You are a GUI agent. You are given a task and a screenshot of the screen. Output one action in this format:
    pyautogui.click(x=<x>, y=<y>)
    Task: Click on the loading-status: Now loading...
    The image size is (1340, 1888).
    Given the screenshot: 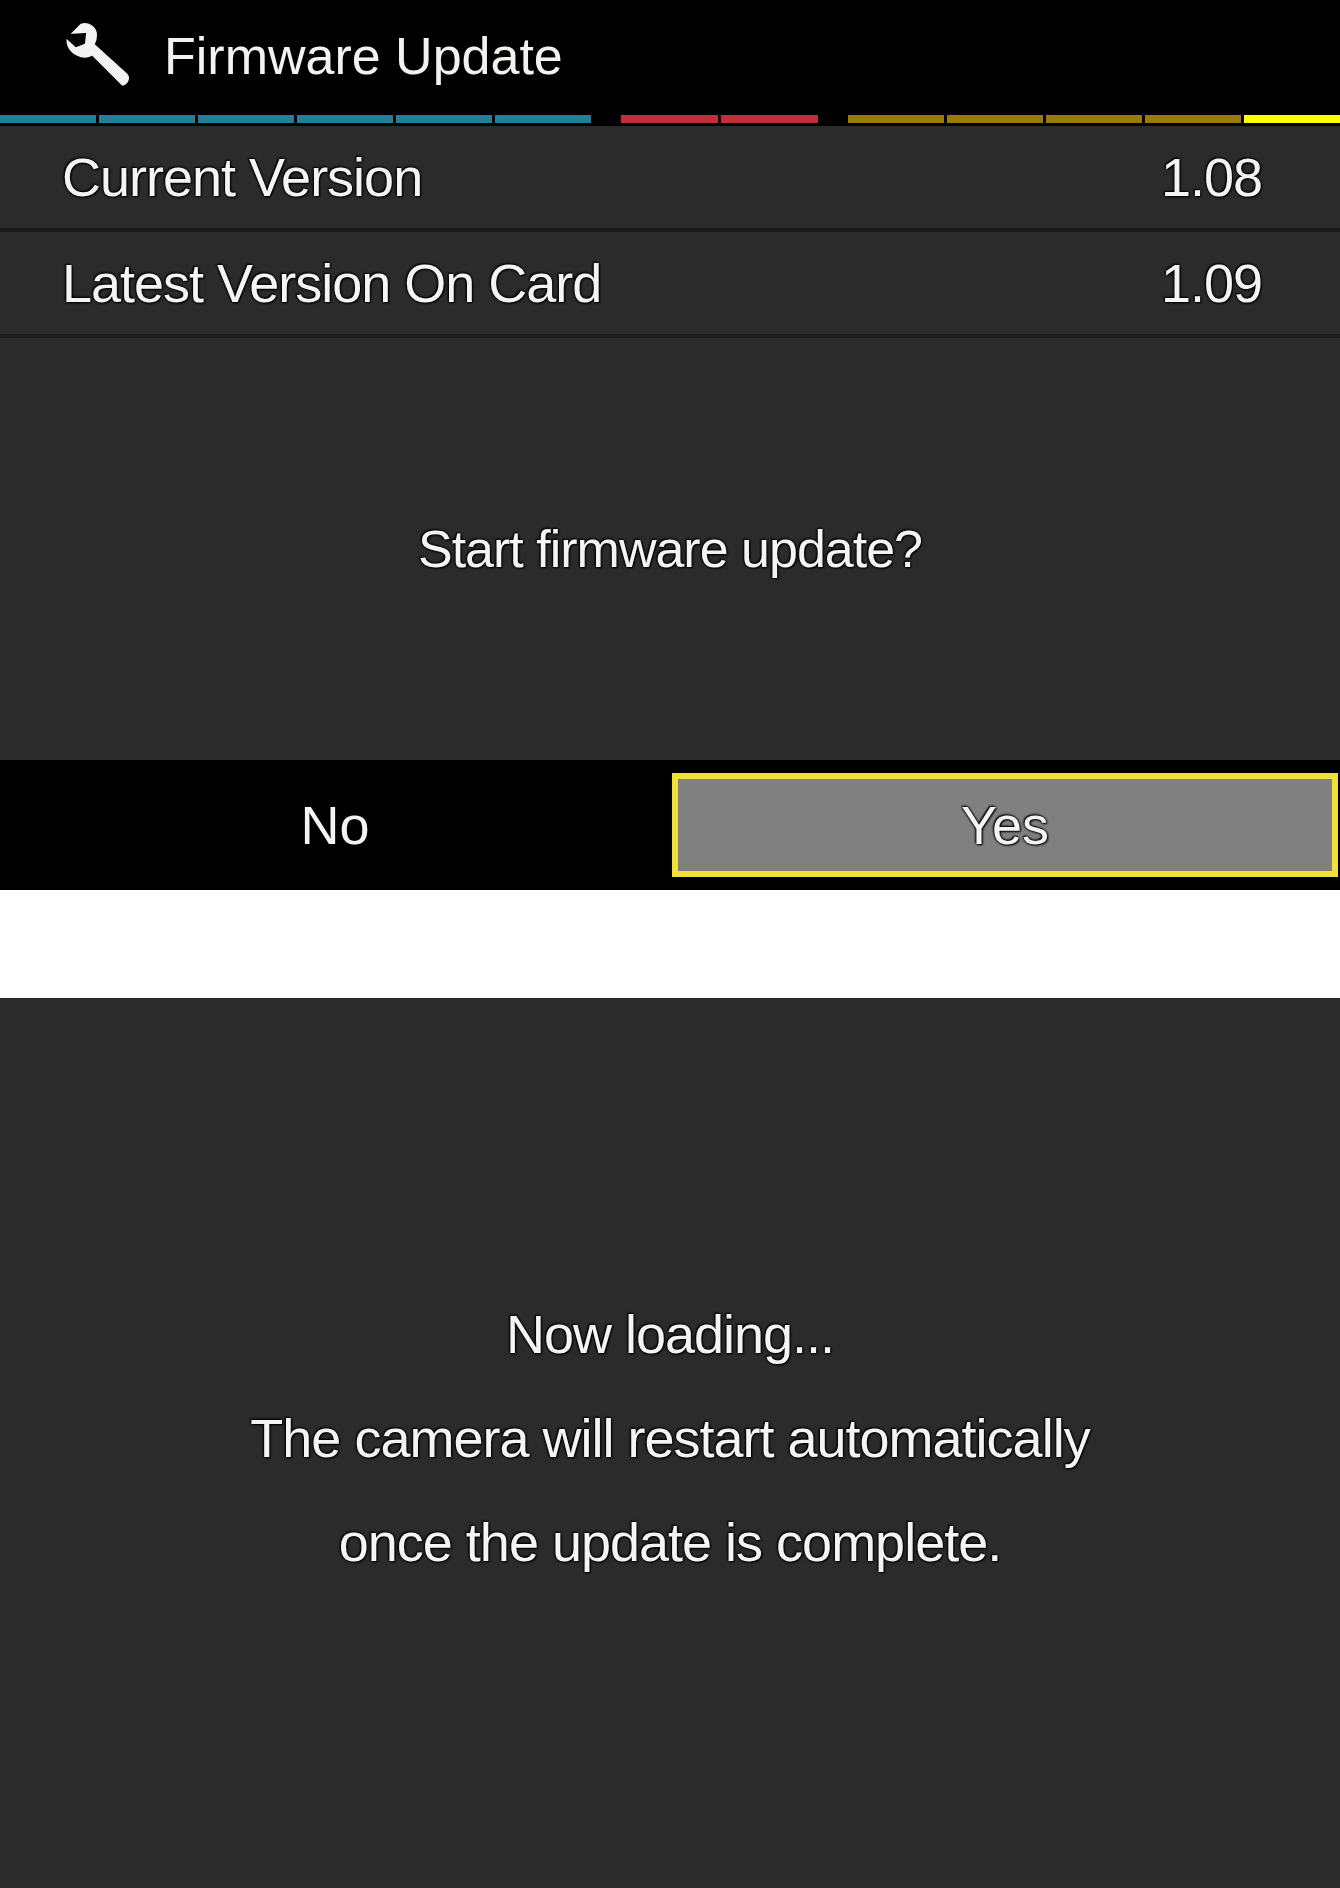 What is the action you would take?
    pyautogui.click(x=670, y=1334)
    